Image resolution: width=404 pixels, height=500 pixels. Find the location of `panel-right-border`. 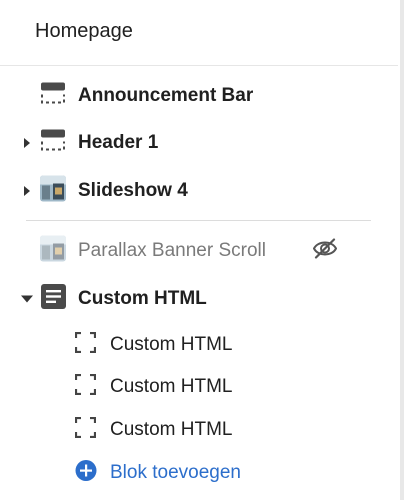

panel-right-border is located at coordinates (402, 250).